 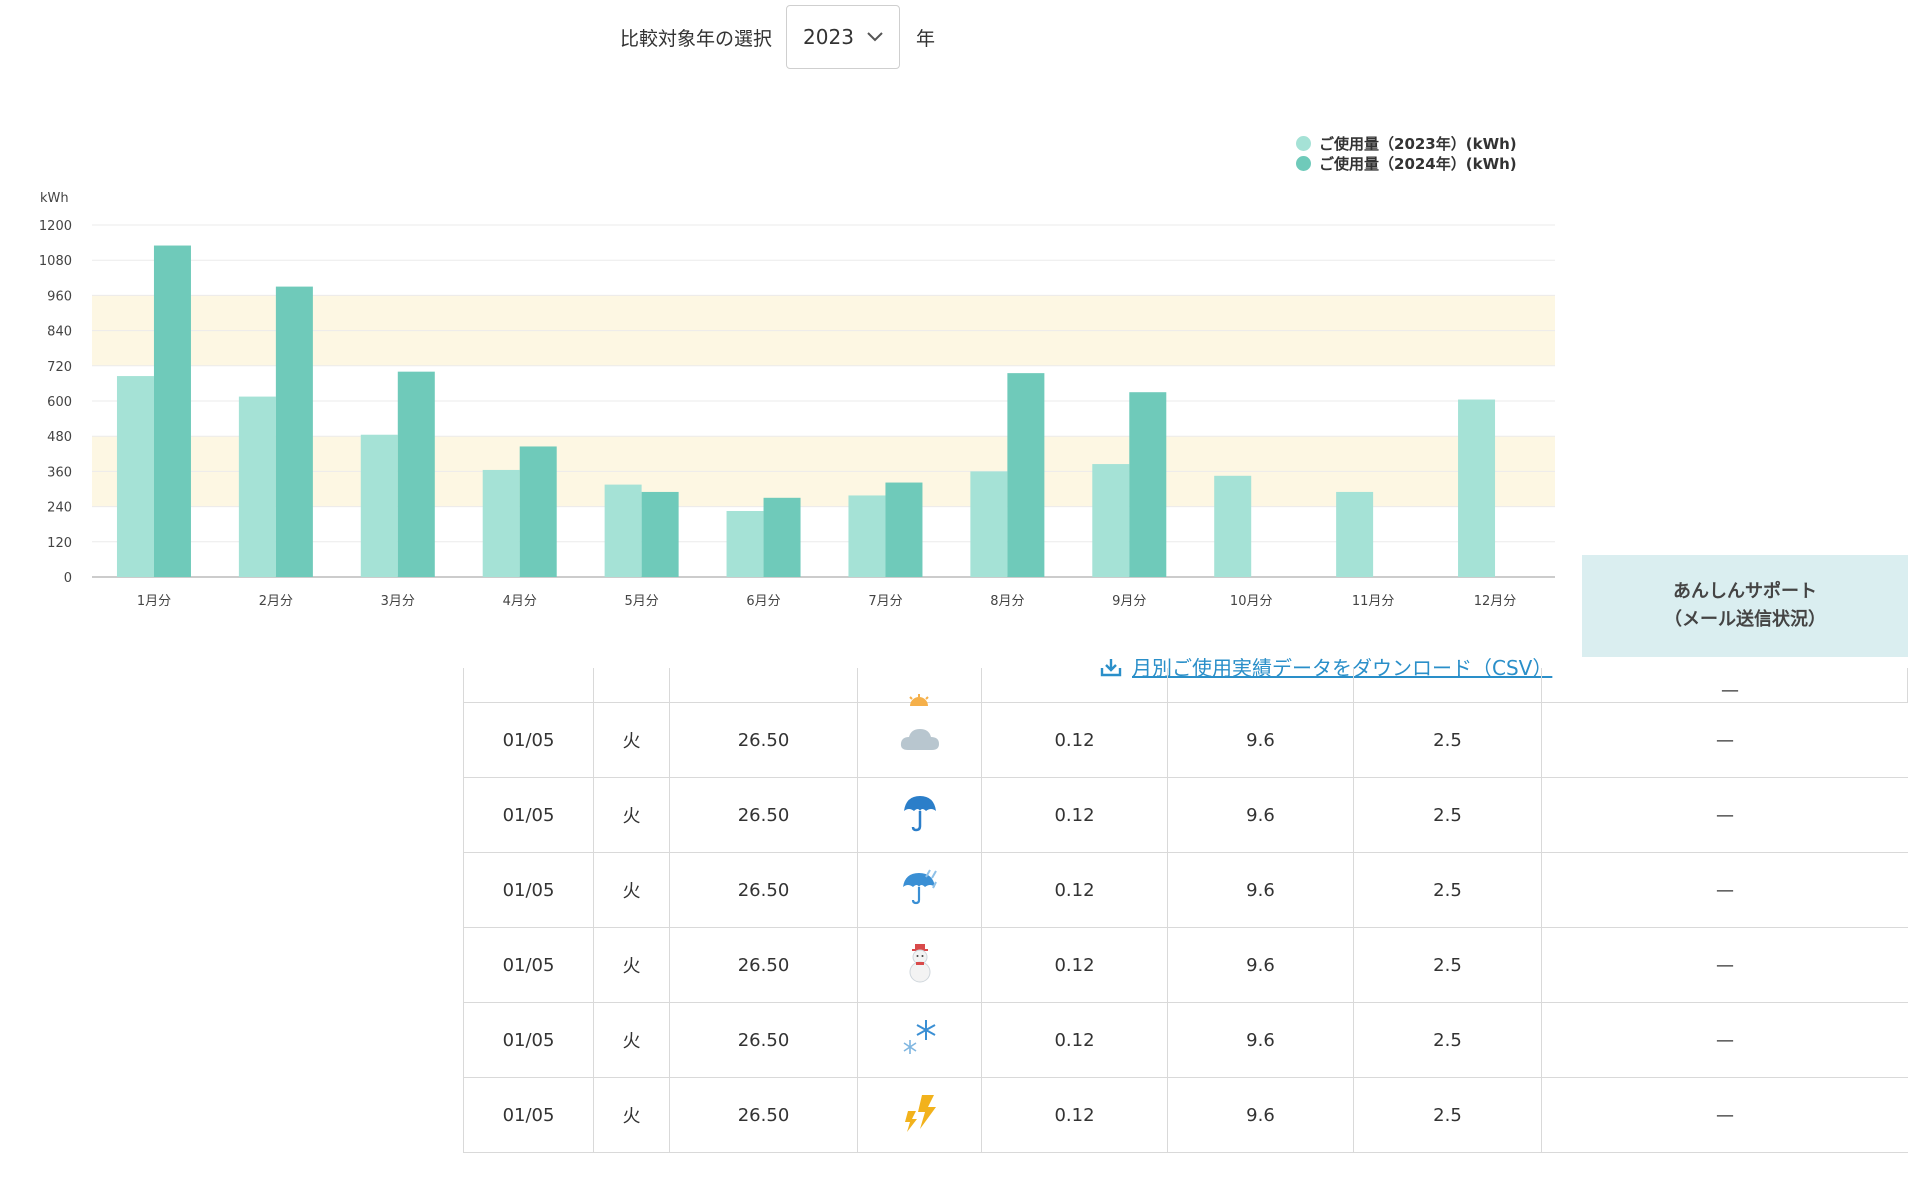 What do you see at coordinates (154, 601) in the screenshot?
I see `x-category-label: 1月分` at bounding box center [154, 601].